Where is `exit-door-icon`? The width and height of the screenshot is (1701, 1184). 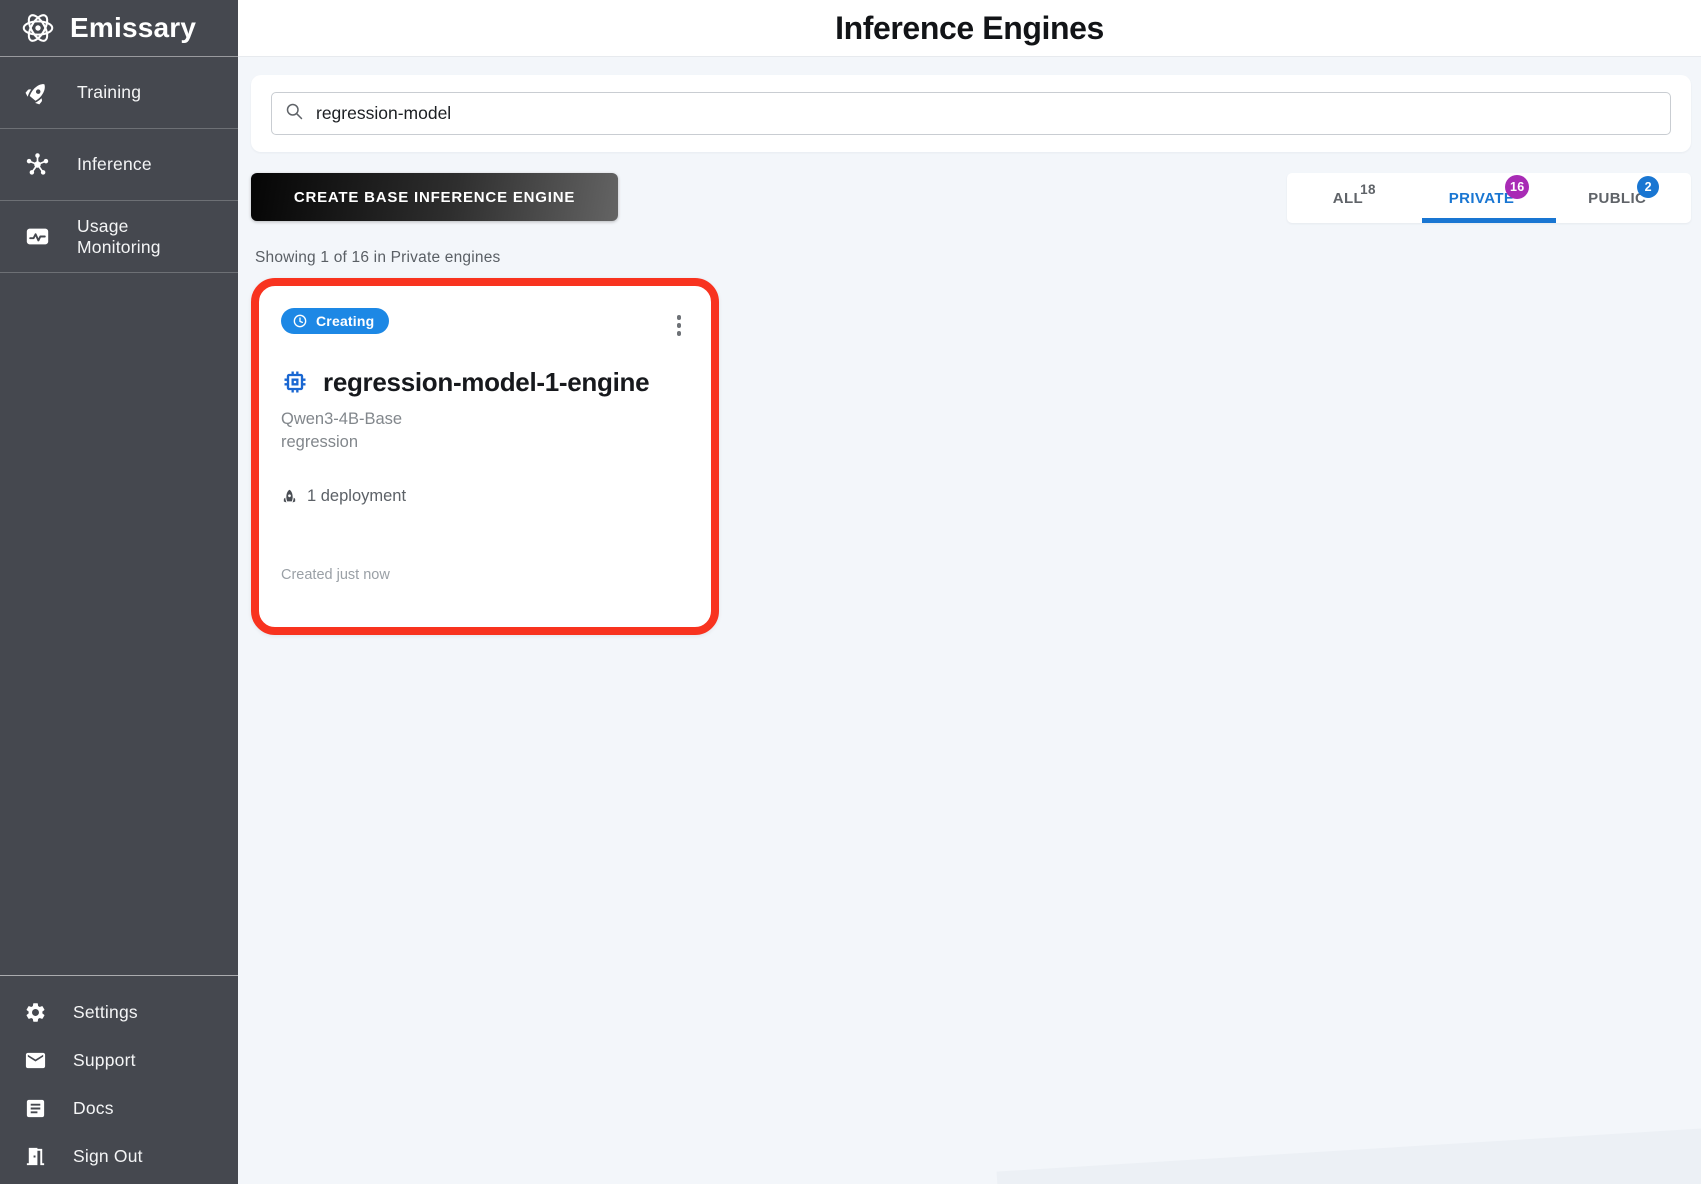 exit-door-icon is located at coordinates (35, 1156).